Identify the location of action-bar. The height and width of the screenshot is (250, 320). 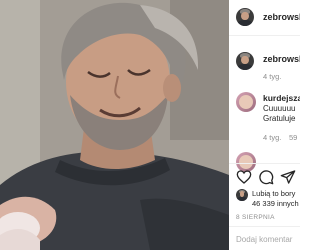
(264, 175).